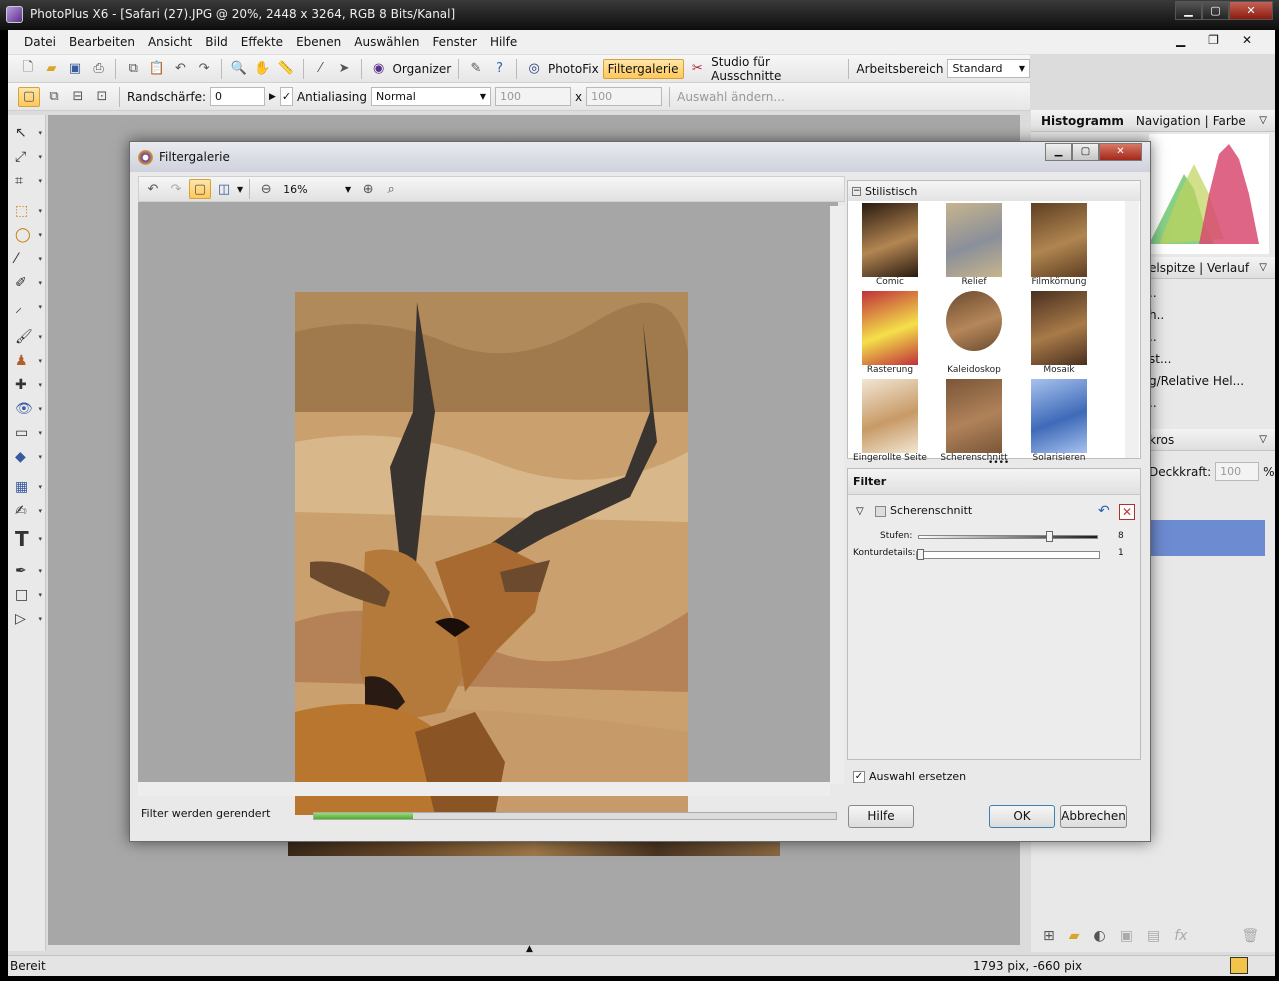  What do you see at coordinates (262, 42) in the screenshot?
I see `menu-effekte: Effekte` at bounding box center [262, 42].